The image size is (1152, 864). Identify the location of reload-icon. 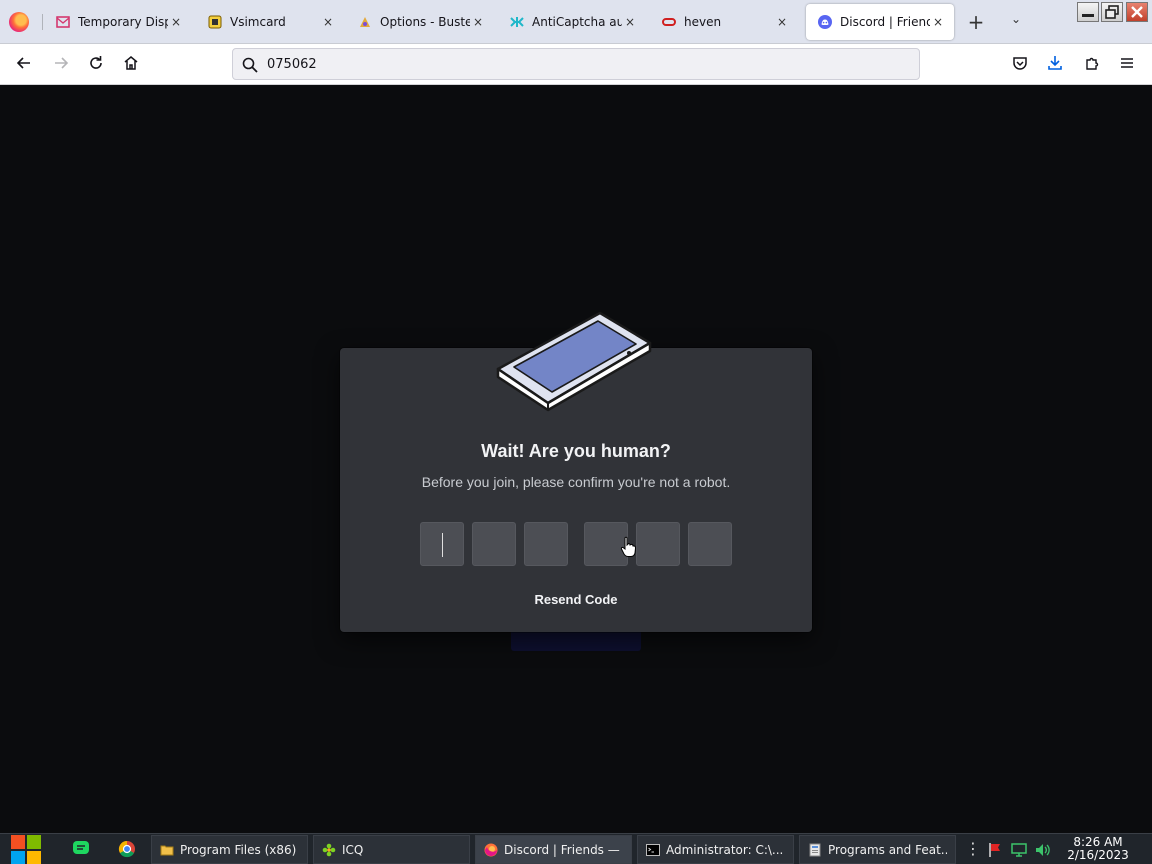
(96, 62).